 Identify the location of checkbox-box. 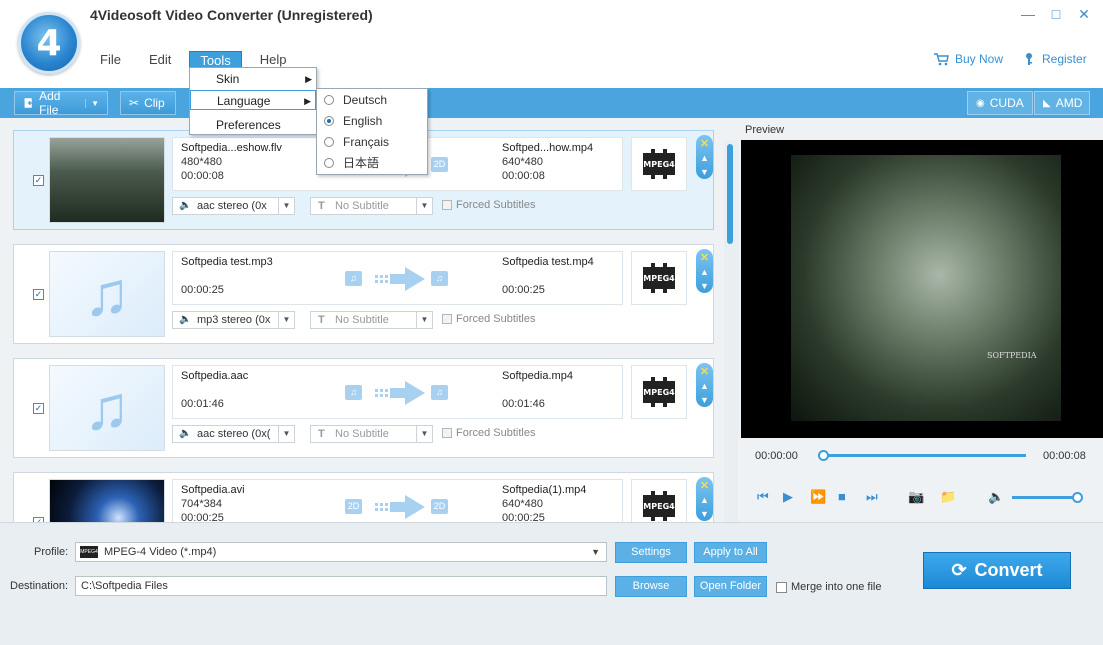
(447, 319).